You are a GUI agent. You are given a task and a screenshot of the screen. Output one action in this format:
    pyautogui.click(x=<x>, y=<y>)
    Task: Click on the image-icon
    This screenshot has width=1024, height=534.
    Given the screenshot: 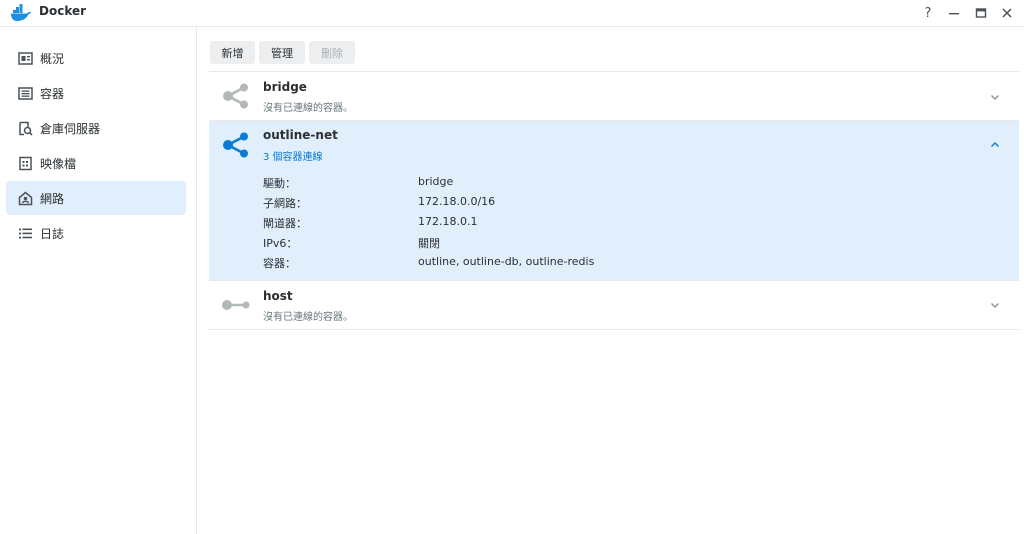 What is the action you would take?
    pyautogui.click(x=25, y=163)
    